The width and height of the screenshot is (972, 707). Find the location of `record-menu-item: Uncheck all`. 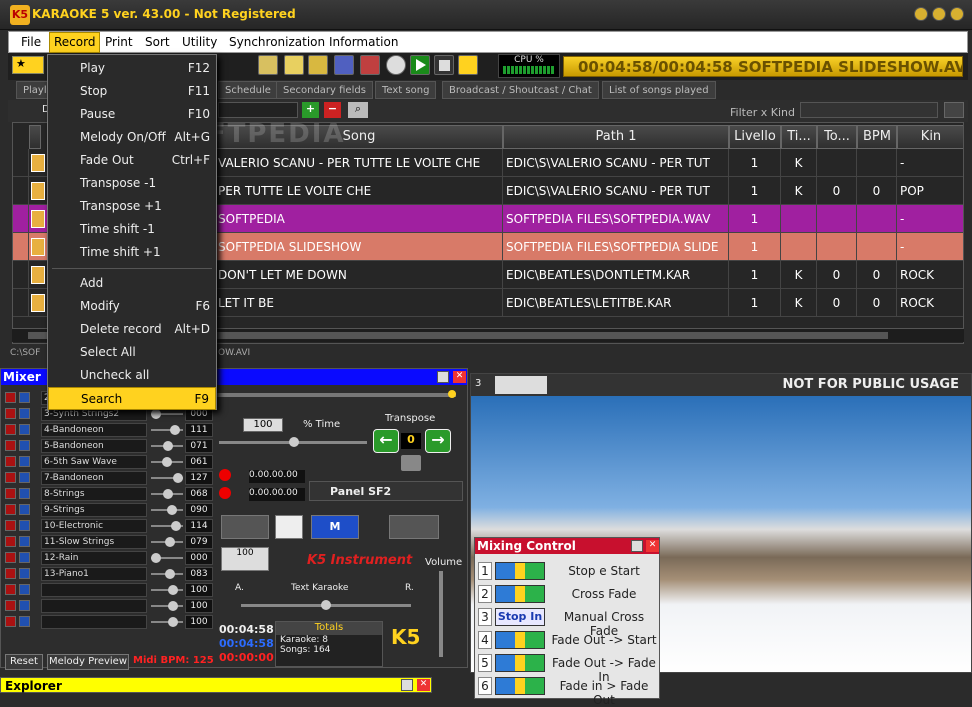

record-menu-item: Uncheck all is located at coordinates (132, 375).